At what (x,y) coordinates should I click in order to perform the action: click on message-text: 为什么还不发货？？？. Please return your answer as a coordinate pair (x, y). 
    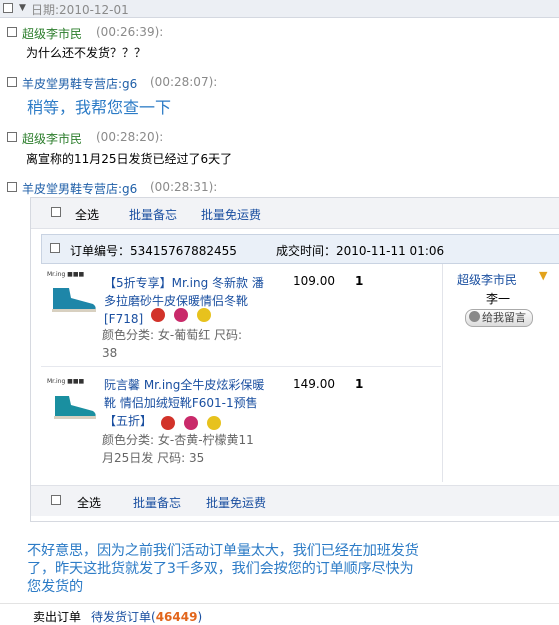
    Looking at the image, I should click on (86, 53).